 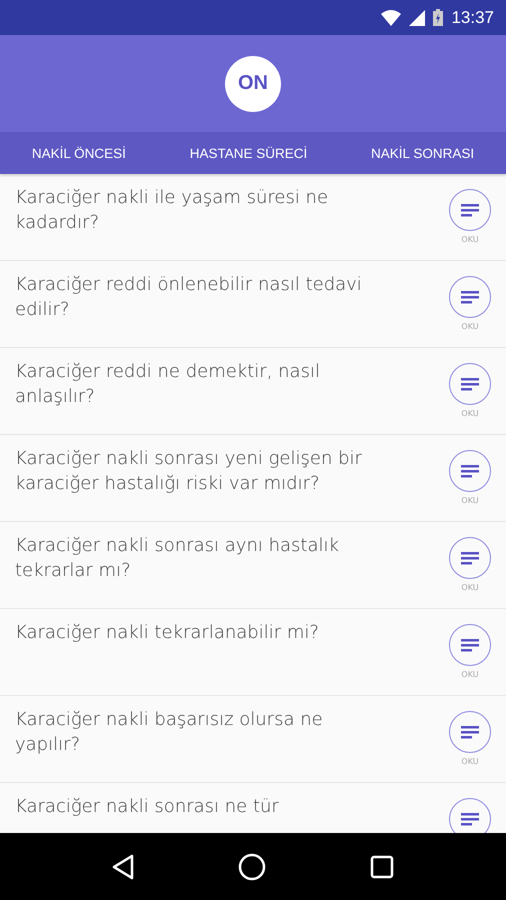 What do you see at coordinates (438, 17) in the screenshot?
I see `battery-icon` at bounding box center [438, 17].